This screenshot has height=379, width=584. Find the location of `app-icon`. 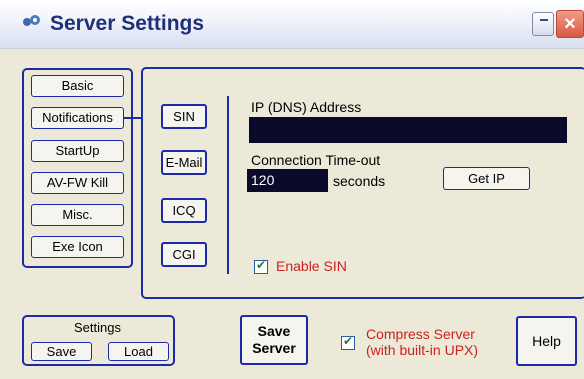

app-icon is located at coordinates (31, 20).